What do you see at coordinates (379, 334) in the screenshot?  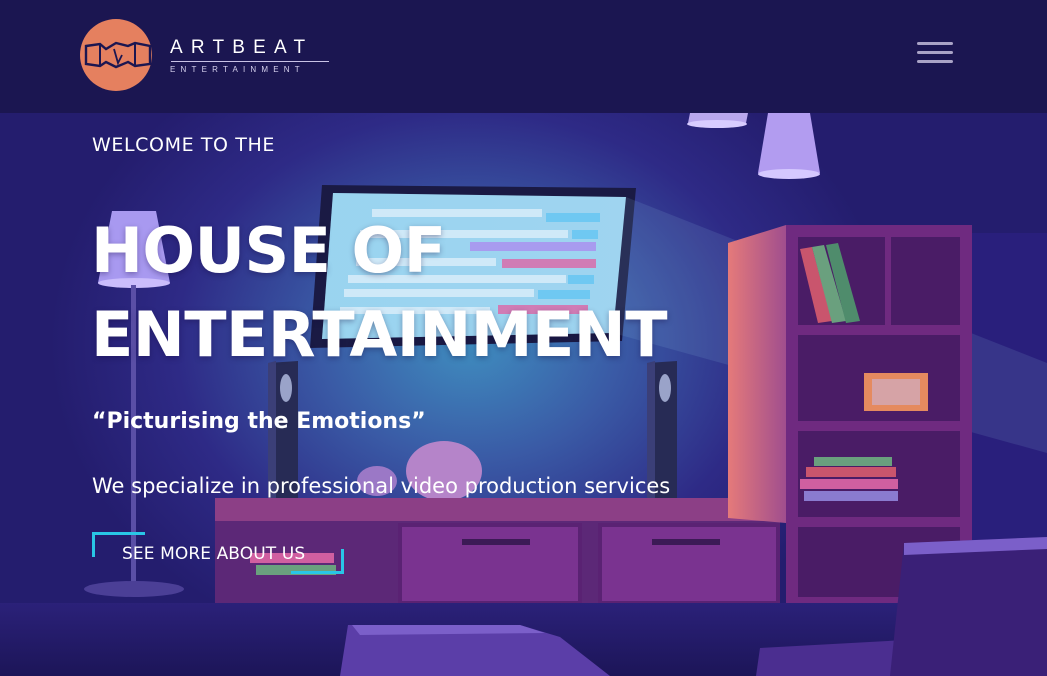 I see `headline-line-2: ENTERTAINMENT` at bounding box center [379, 334].